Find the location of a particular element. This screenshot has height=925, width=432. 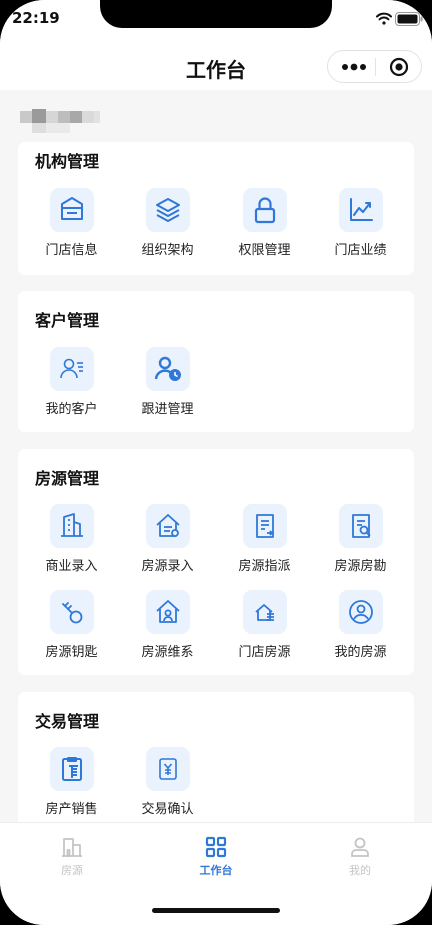

tile-listing-maintain: 房源维系 is located at coordinates (167, 625).